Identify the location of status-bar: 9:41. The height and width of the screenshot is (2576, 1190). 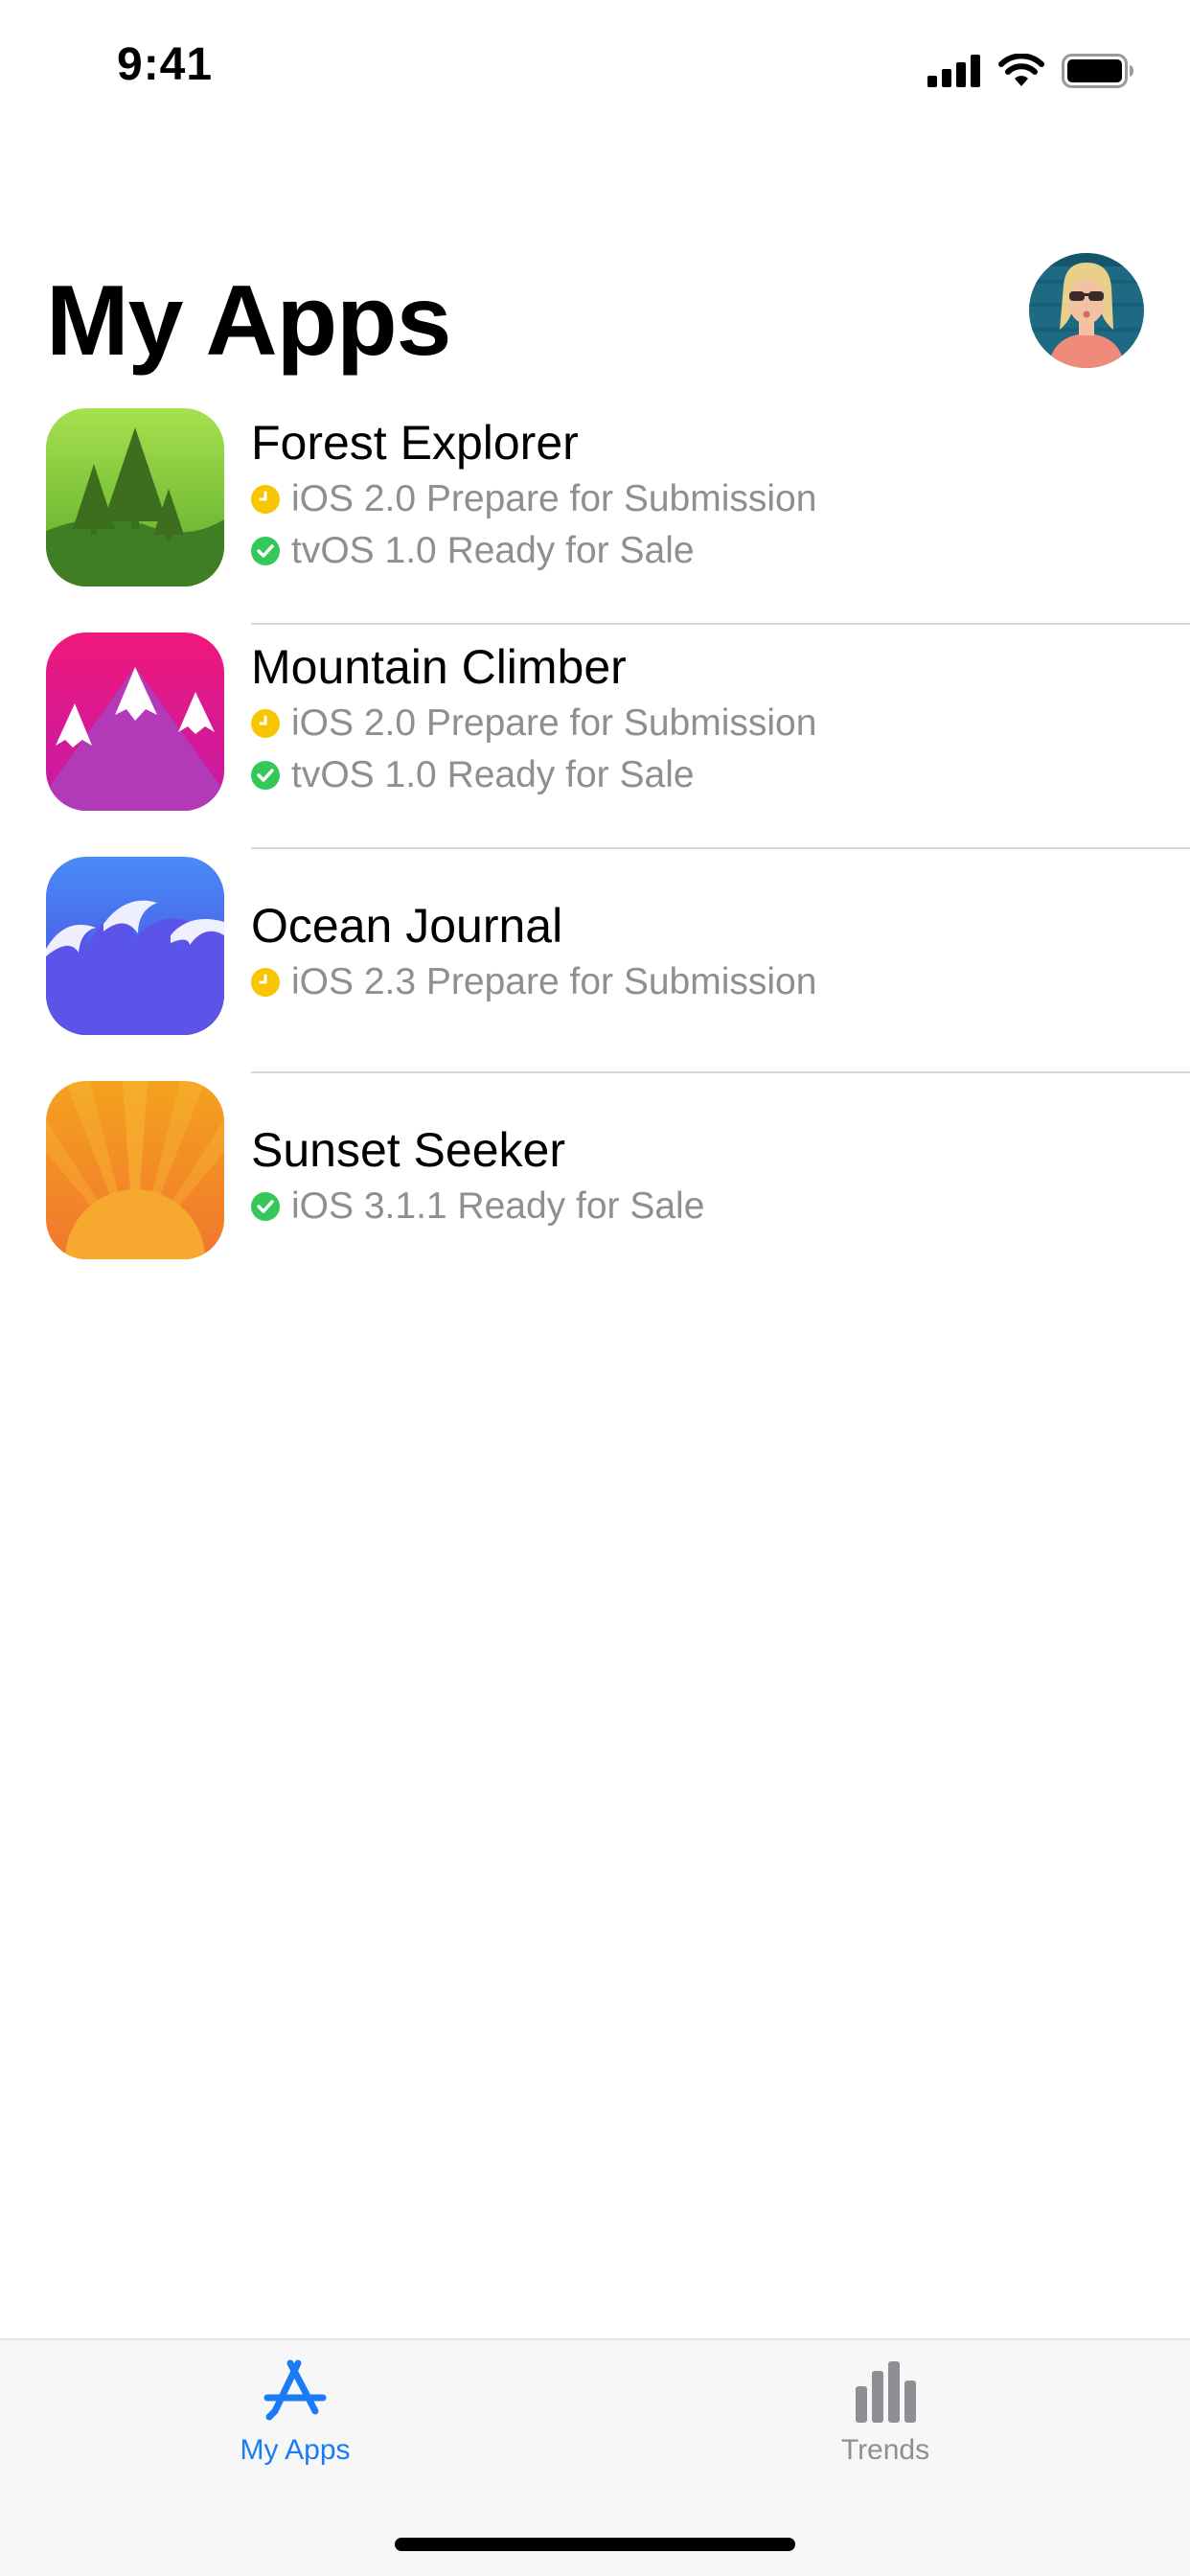
(595, 67).